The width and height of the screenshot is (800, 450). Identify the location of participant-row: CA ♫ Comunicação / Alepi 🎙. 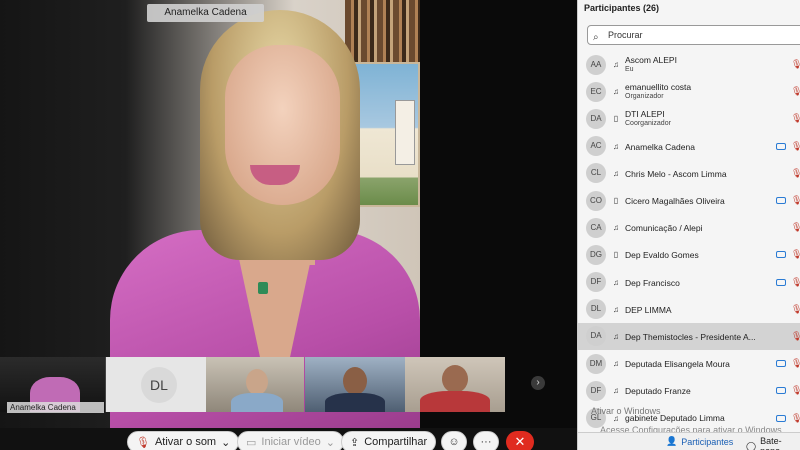
(689, 227).